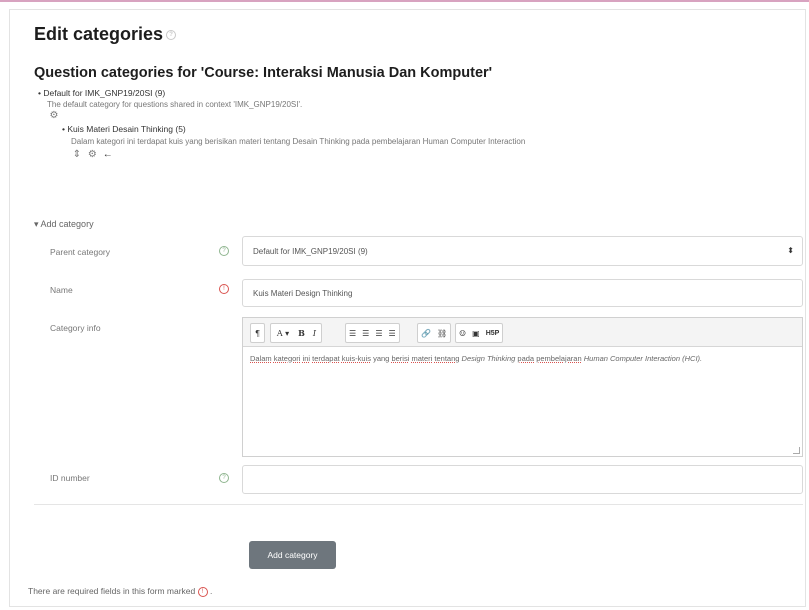 This screenshot has width=809, height=610. Describe the element at coordinates (61, 290) in the screenshot. I see `name-label: Name` at that location.